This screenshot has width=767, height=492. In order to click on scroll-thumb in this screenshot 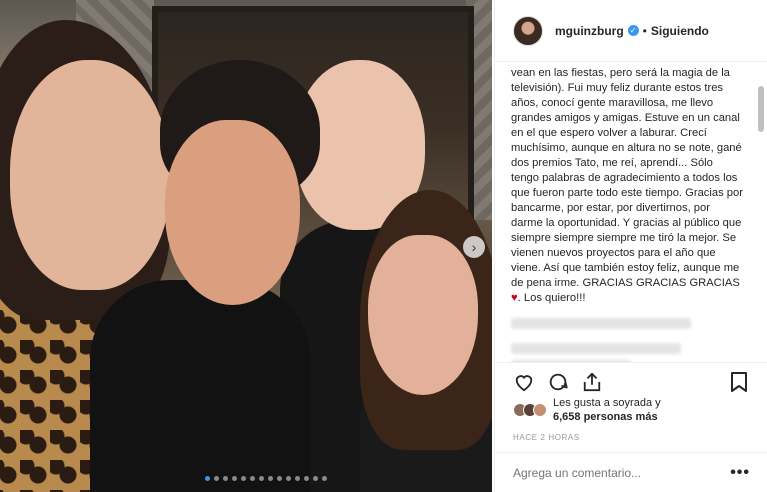, I will do `click(761, 109)`.